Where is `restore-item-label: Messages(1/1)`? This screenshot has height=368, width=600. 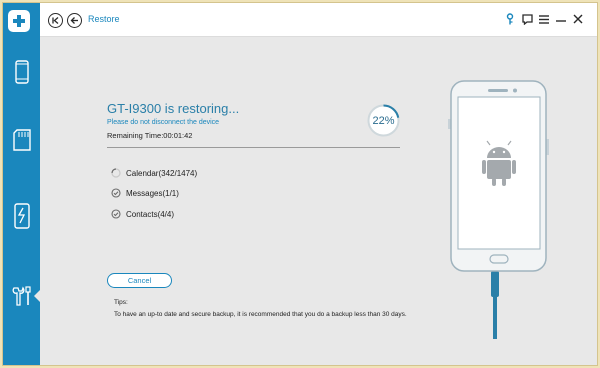 restore-item-label: Messages(1/1) is located at coordinates (152, 193).